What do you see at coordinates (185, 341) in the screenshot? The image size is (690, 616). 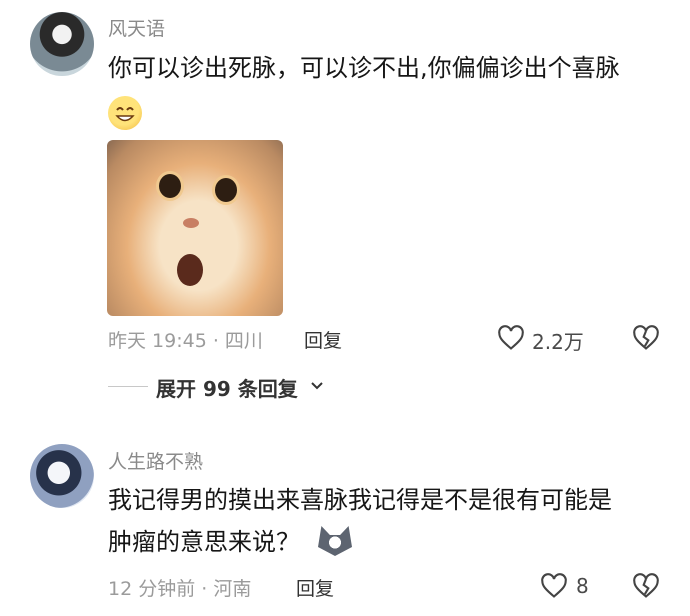 I see `comment-time: 昨天 19:45 · 四川` at bounding box center [185, 341].